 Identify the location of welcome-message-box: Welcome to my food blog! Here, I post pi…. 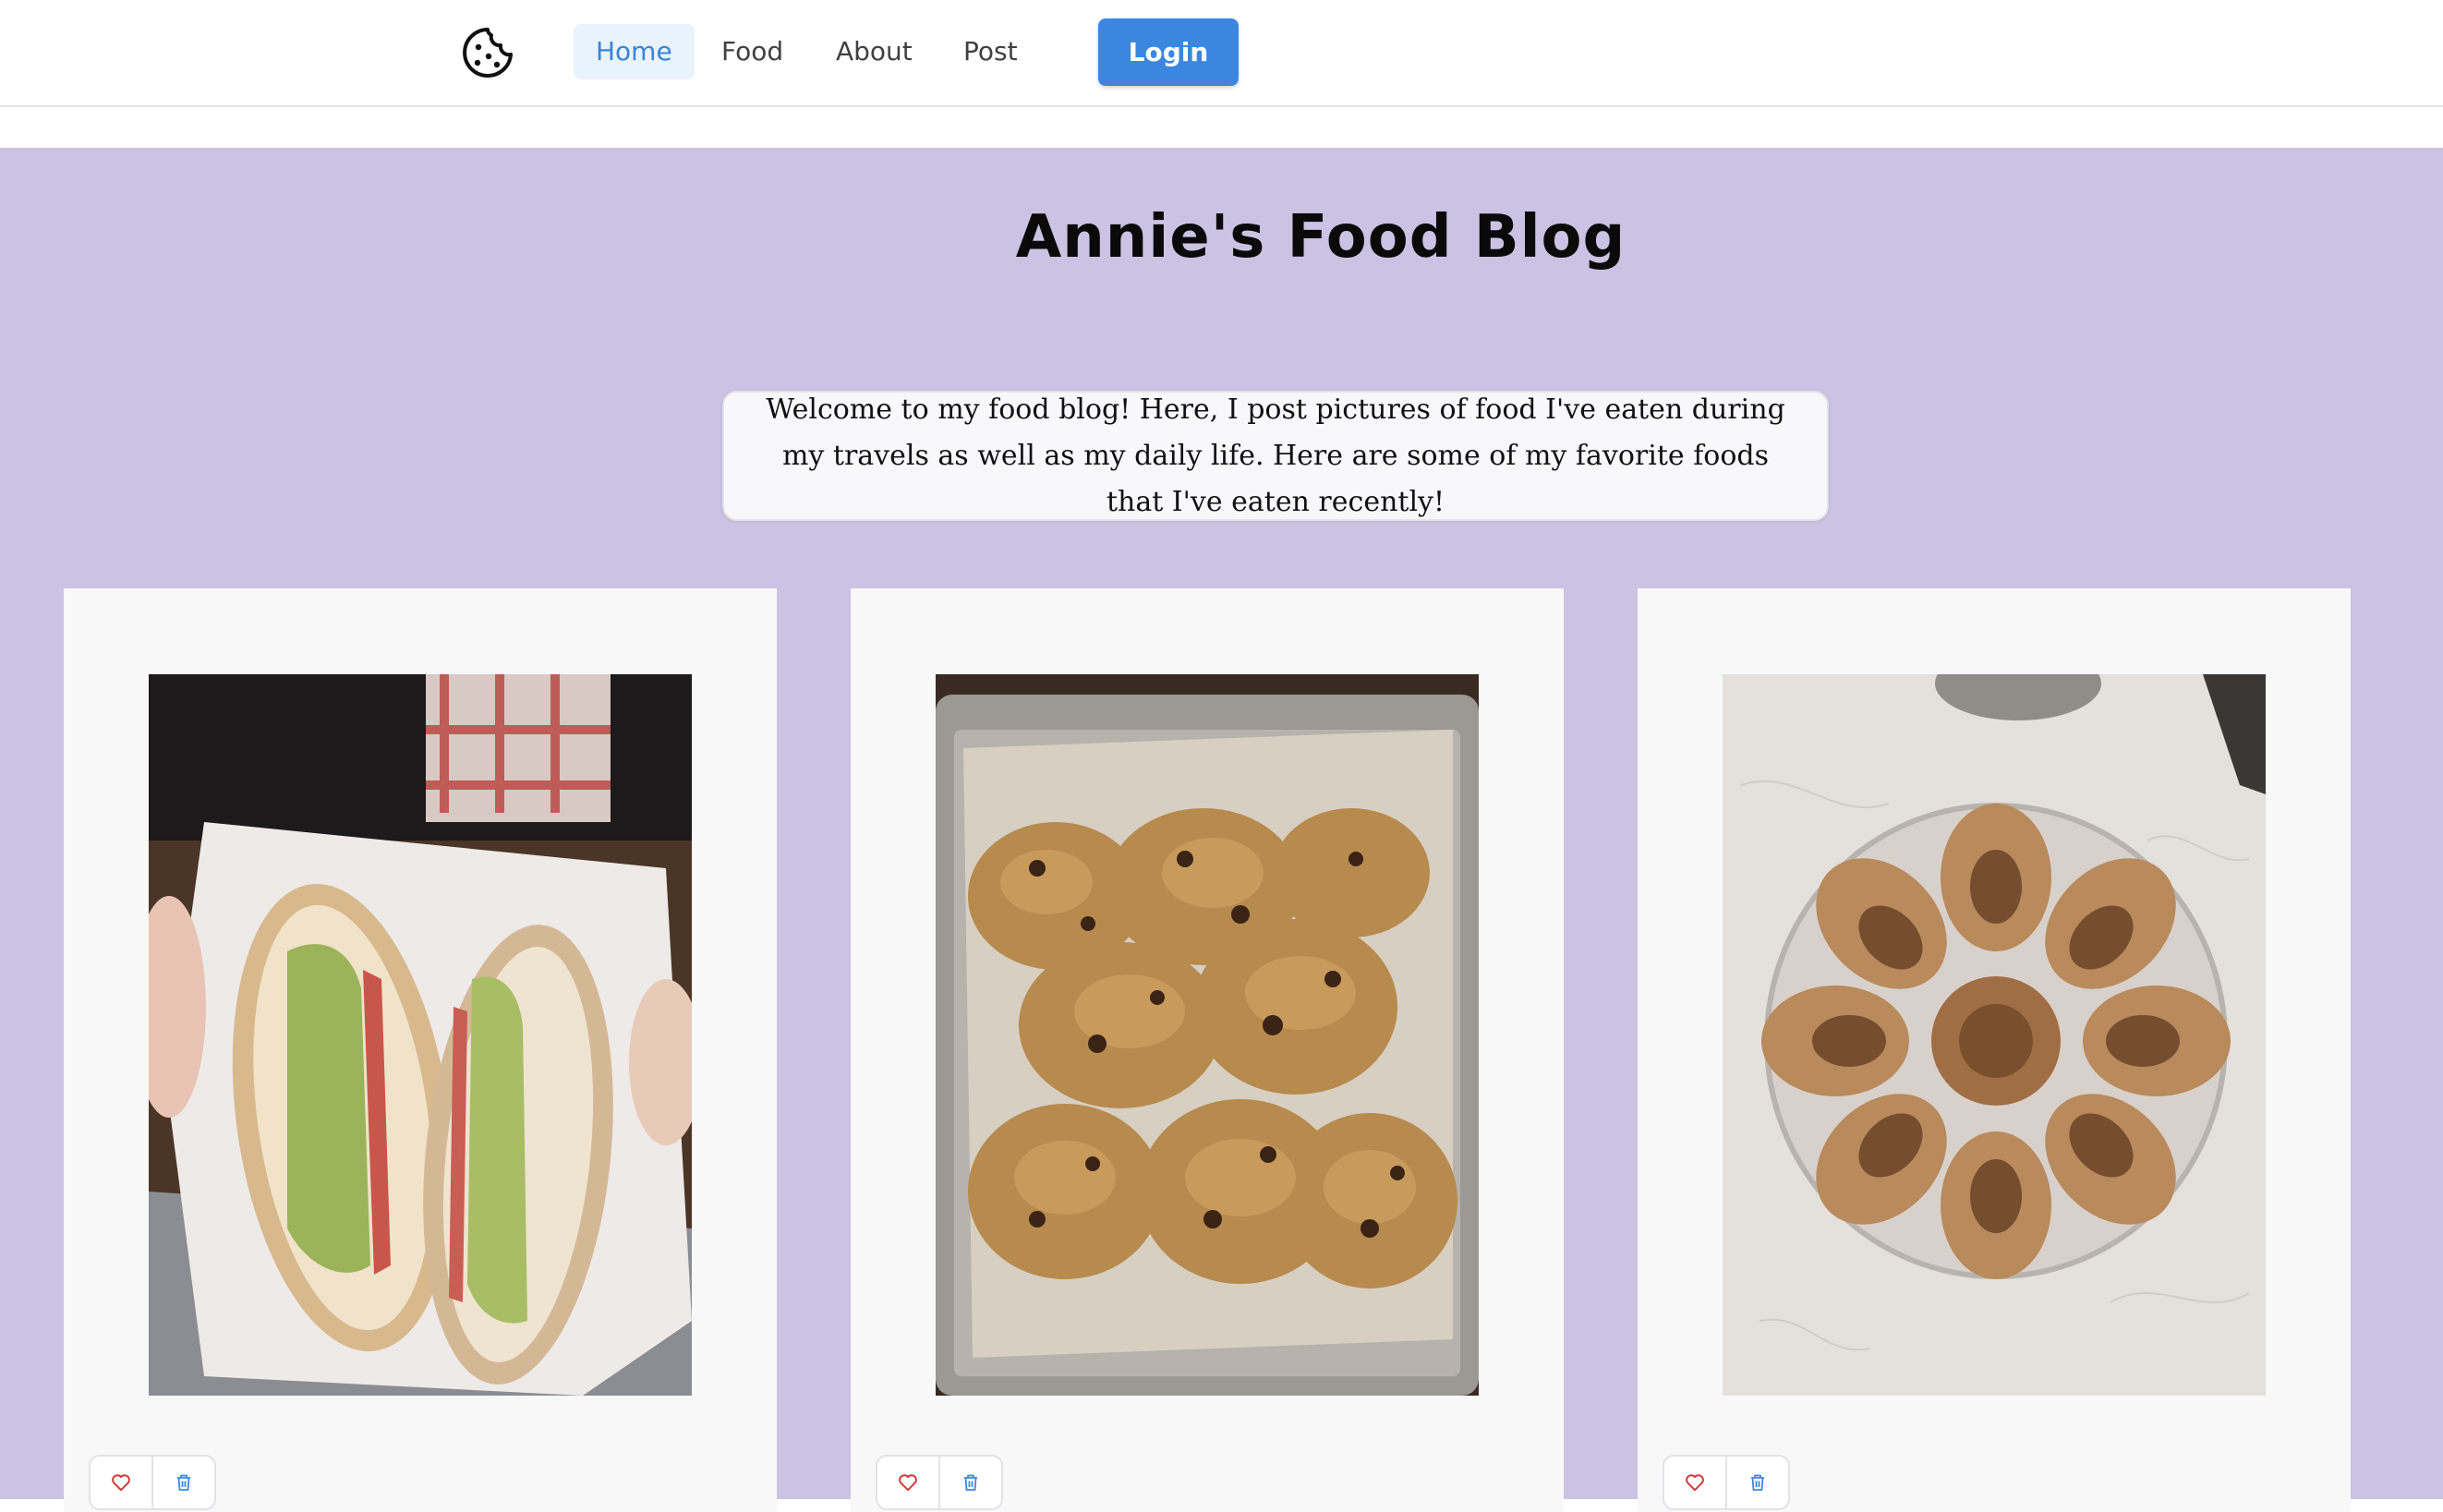
(1276, 456).